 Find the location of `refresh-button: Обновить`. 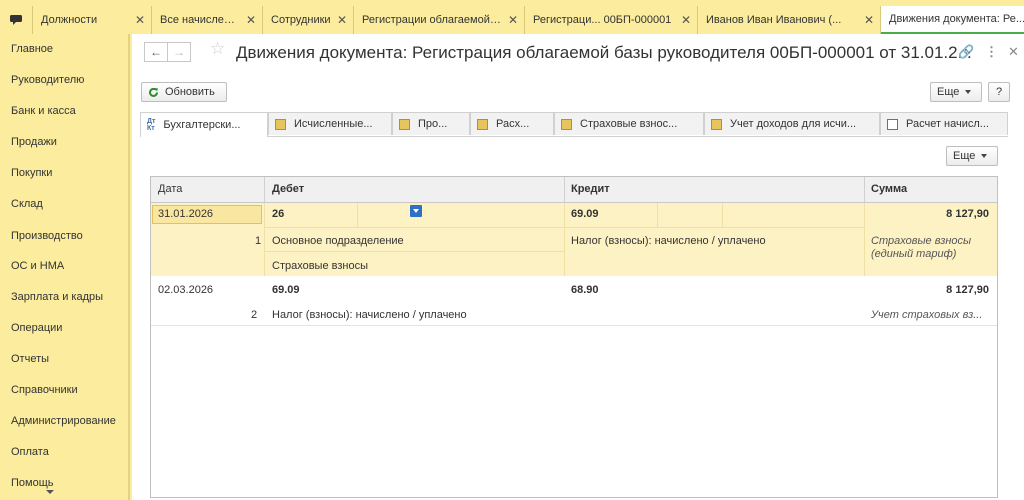

refresh-button: Обновить is located at coordinates (184, 92).